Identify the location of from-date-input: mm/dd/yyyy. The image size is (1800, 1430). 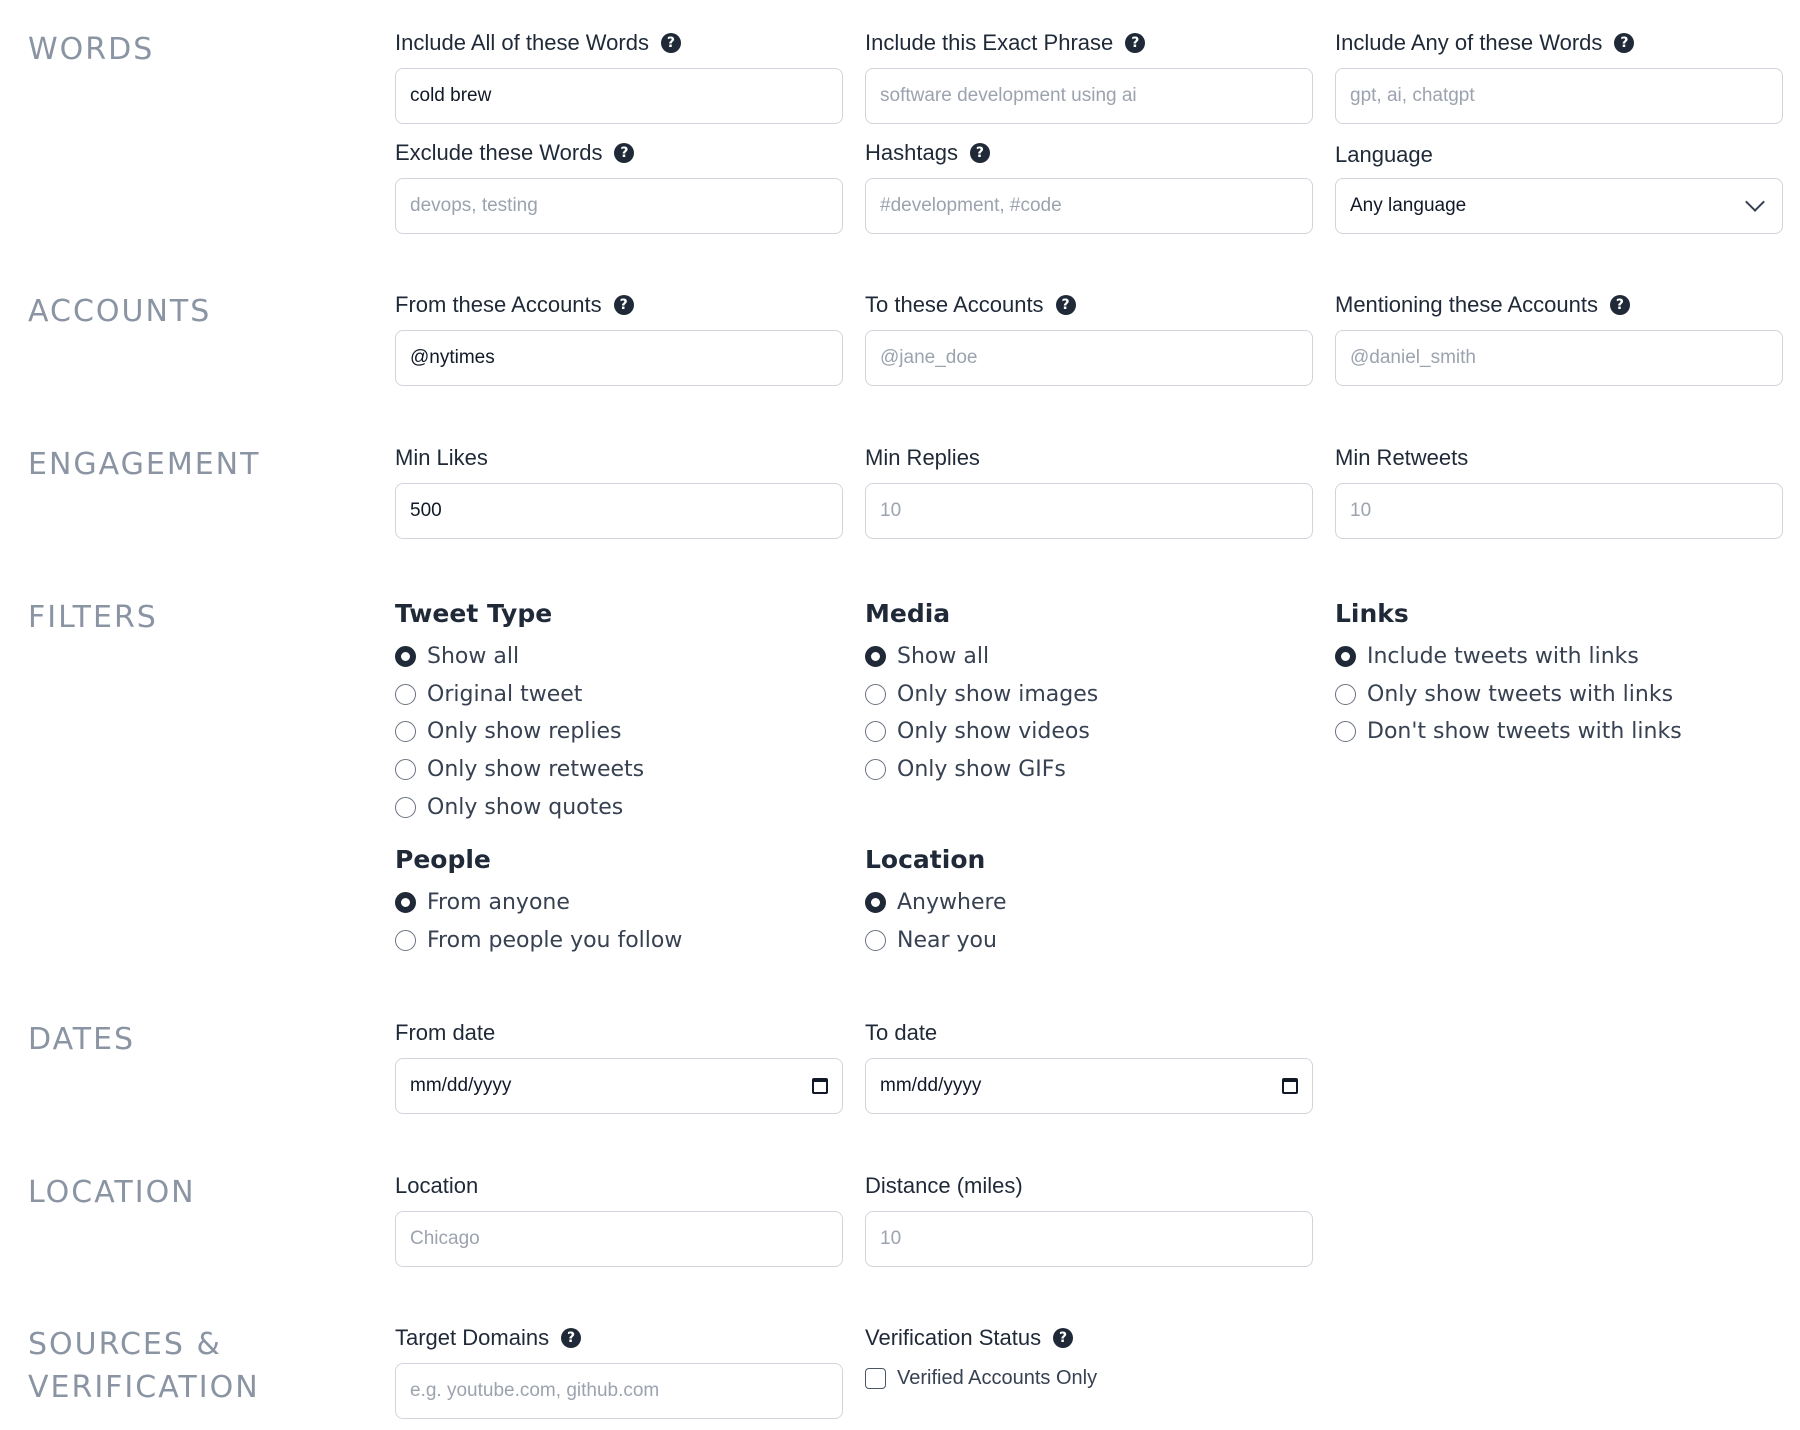
(619, 1086).